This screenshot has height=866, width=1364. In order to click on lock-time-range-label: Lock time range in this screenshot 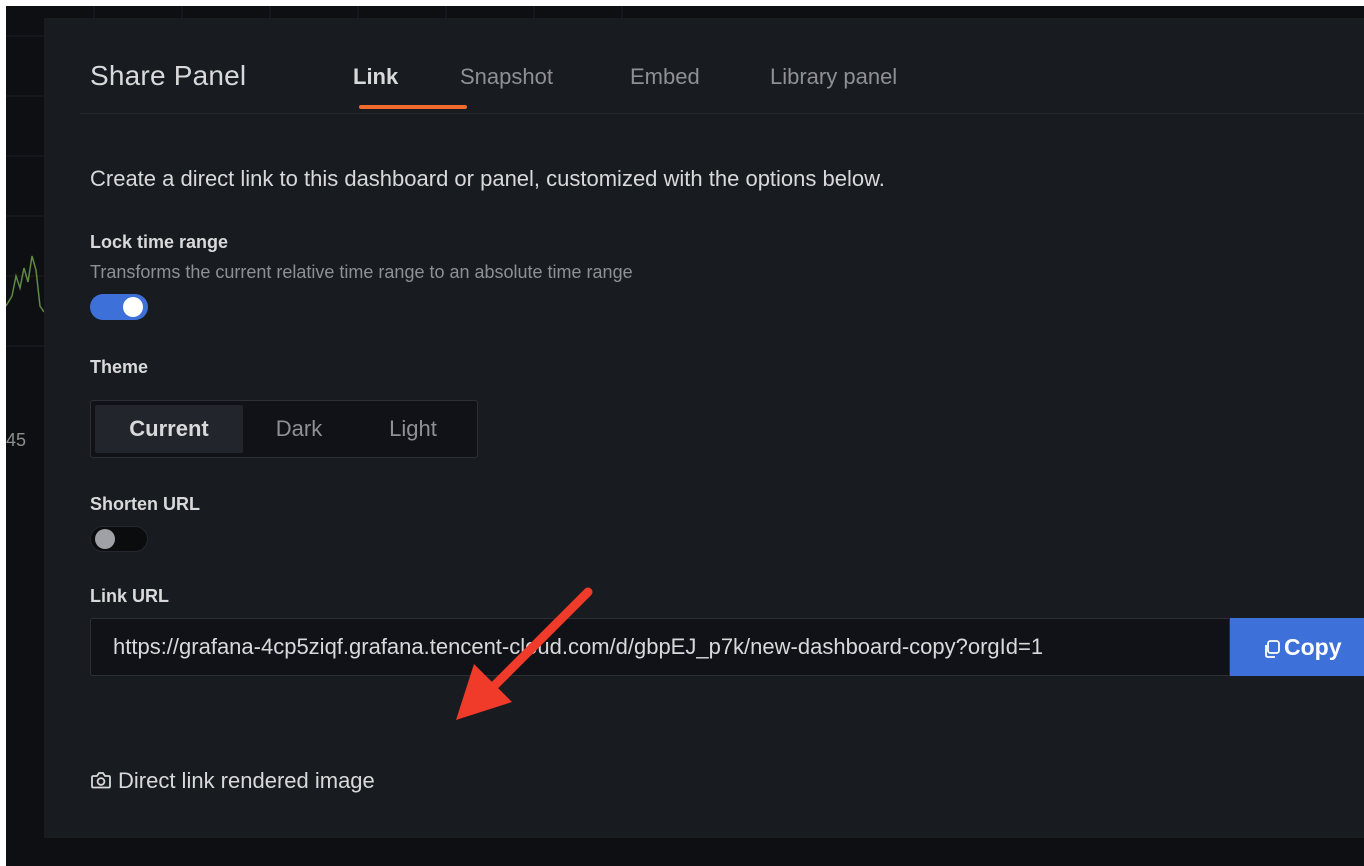, I will do `click(159, 242)`.